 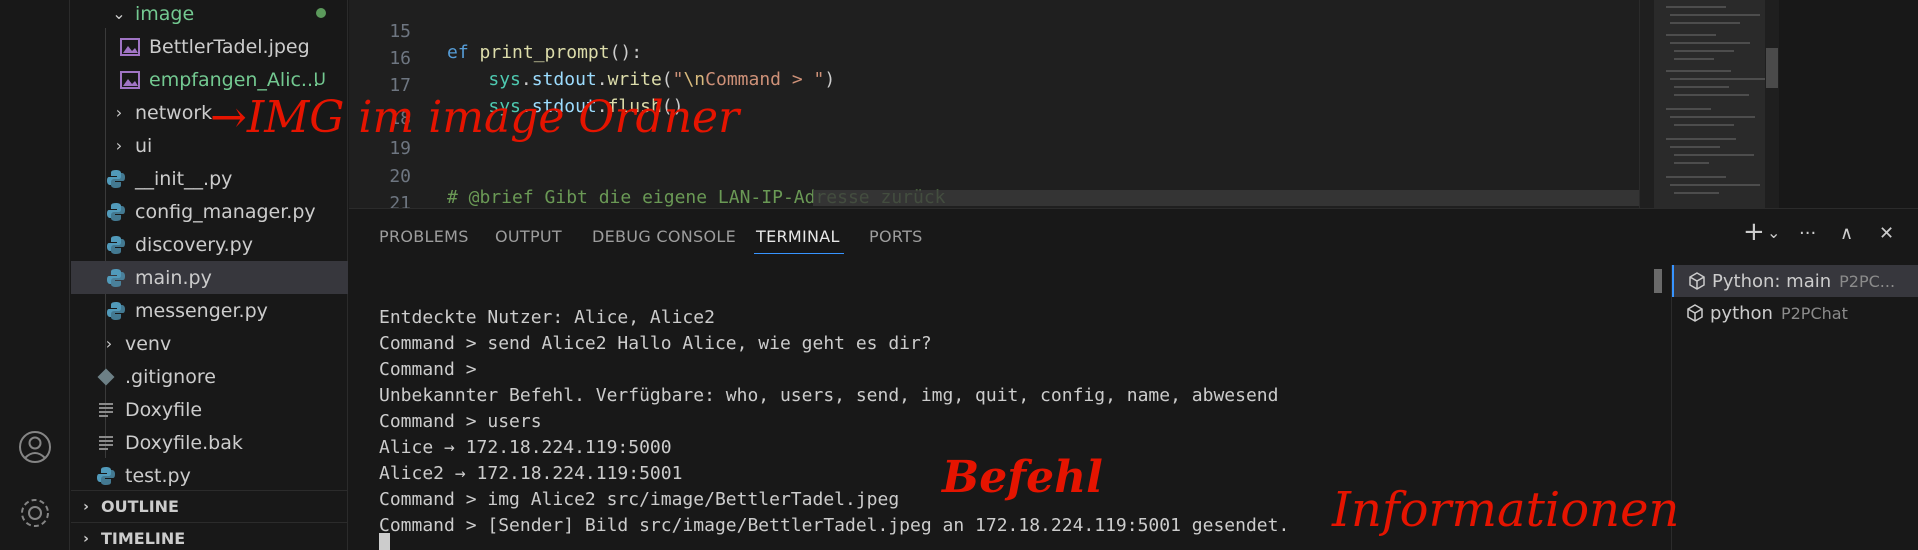 I want to click on tree-item-config-manager-py: config_manager.py, so click(x=209, y=211).